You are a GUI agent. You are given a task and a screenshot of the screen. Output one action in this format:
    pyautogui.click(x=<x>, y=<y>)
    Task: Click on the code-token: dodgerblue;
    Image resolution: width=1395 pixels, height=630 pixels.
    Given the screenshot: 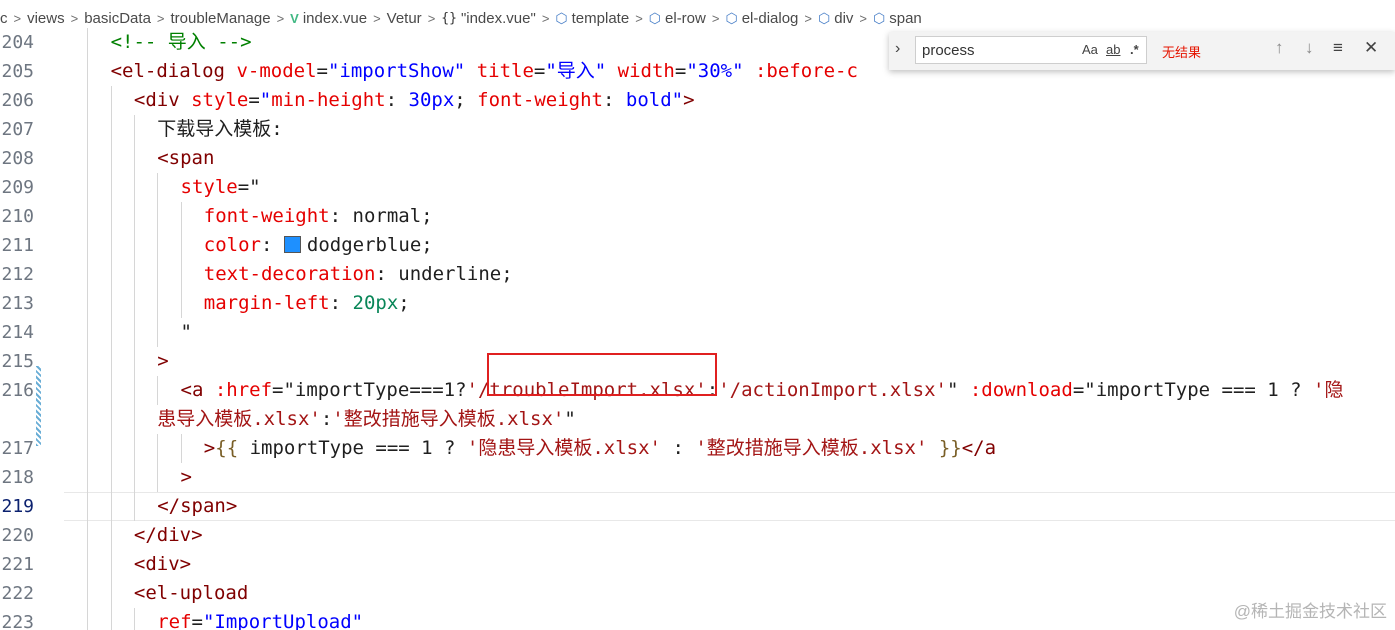 What is the action you would take?
    pyautogui.click(x=369, y=245)
    